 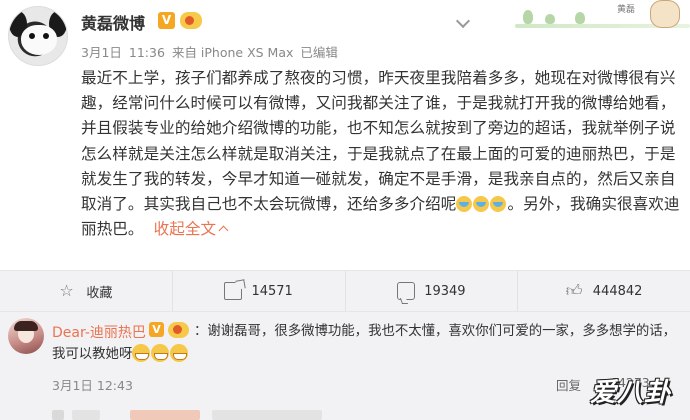 What do you see at coordinates (617, 291) in the screenshot?
I see `like-count: 444842` at bounding box center [617, 291].